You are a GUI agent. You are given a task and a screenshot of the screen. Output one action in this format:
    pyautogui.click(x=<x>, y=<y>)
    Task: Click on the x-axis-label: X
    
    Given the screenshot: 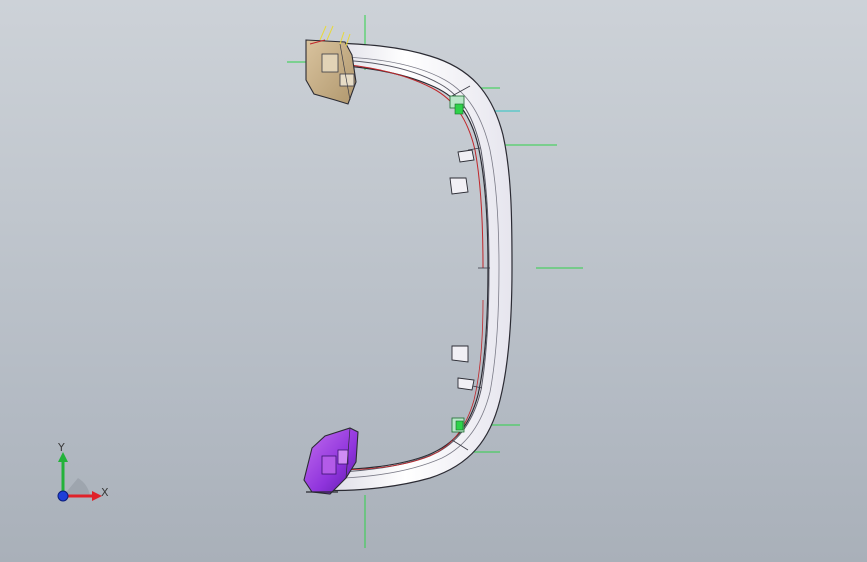 What is the action you would take?
    pyautogui.click(x=105, y=492)
    